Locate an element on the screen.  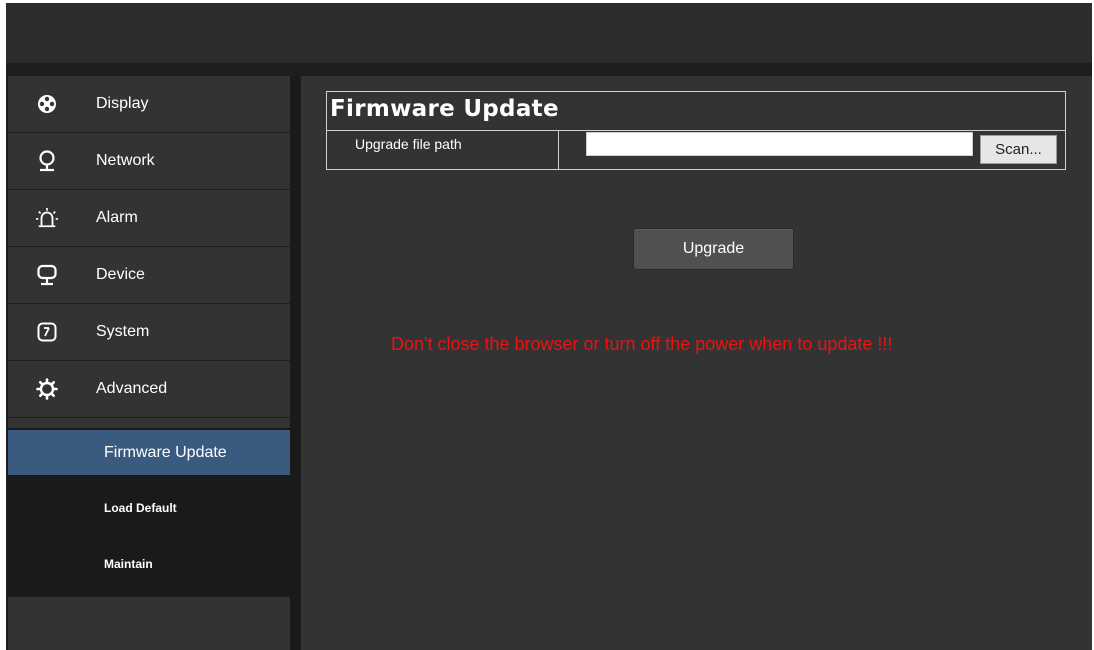
advanced-submenu: Firmware Update Load Default Maintain is located at coordinates (149, 512).